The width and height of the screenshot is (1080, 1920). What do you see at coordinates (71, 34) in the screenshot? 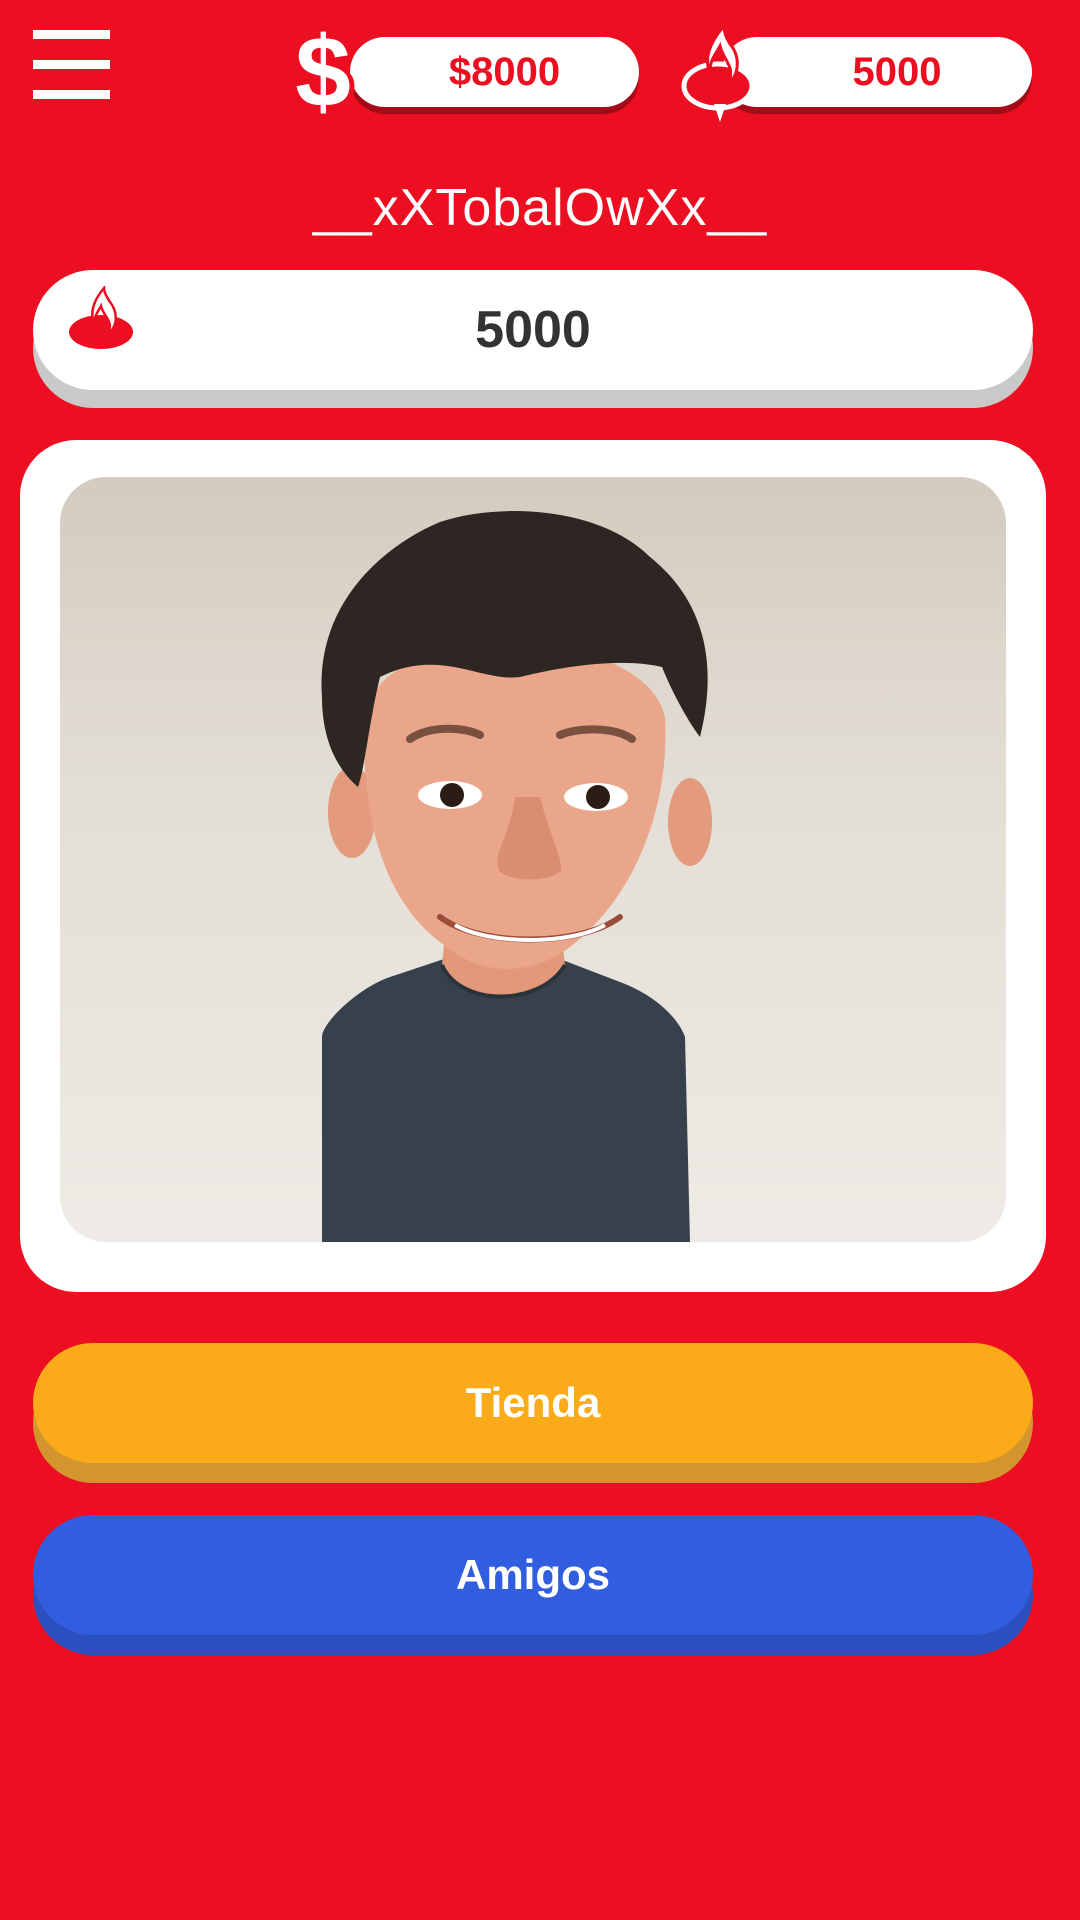
I see `hamburger-menu-icon` at bounding box center [71, 34].